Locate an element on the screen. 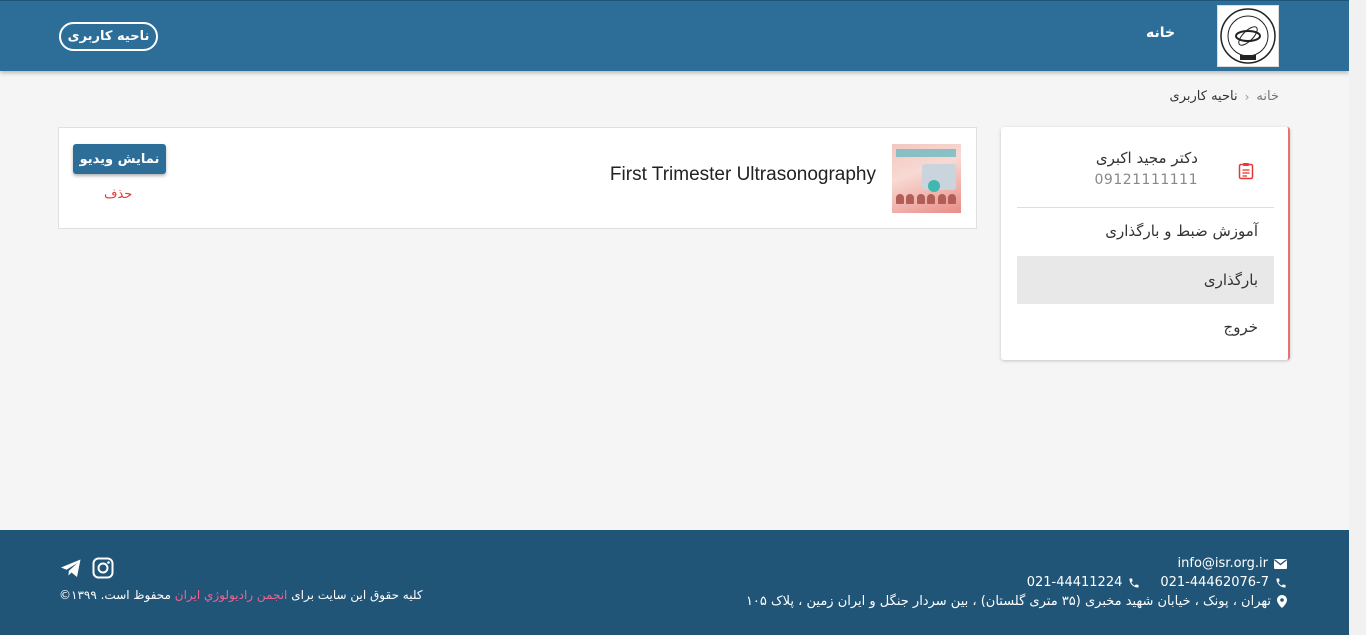  show-video-button: نمایش ویدیو is located at coordinates (119, 159).